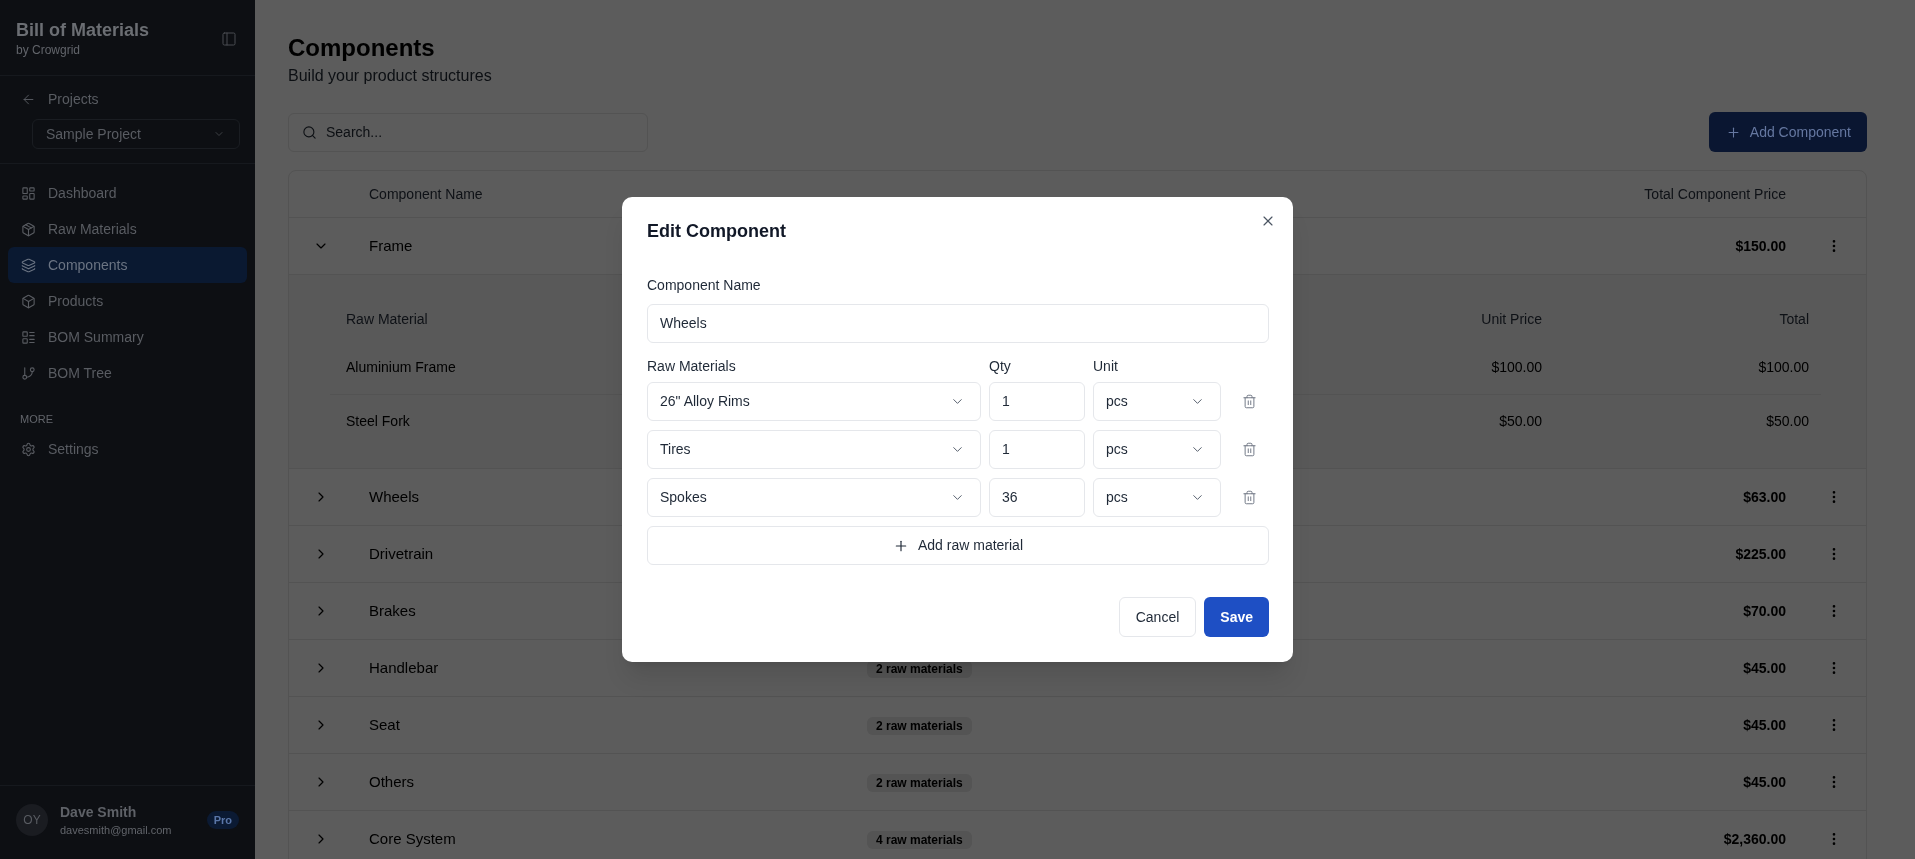 The height and width of the screenshot is (859, 1915). What do you see at coordinates (309, 132) in the screenshot?
I see `search-icon` at bounding box center [309, 132].